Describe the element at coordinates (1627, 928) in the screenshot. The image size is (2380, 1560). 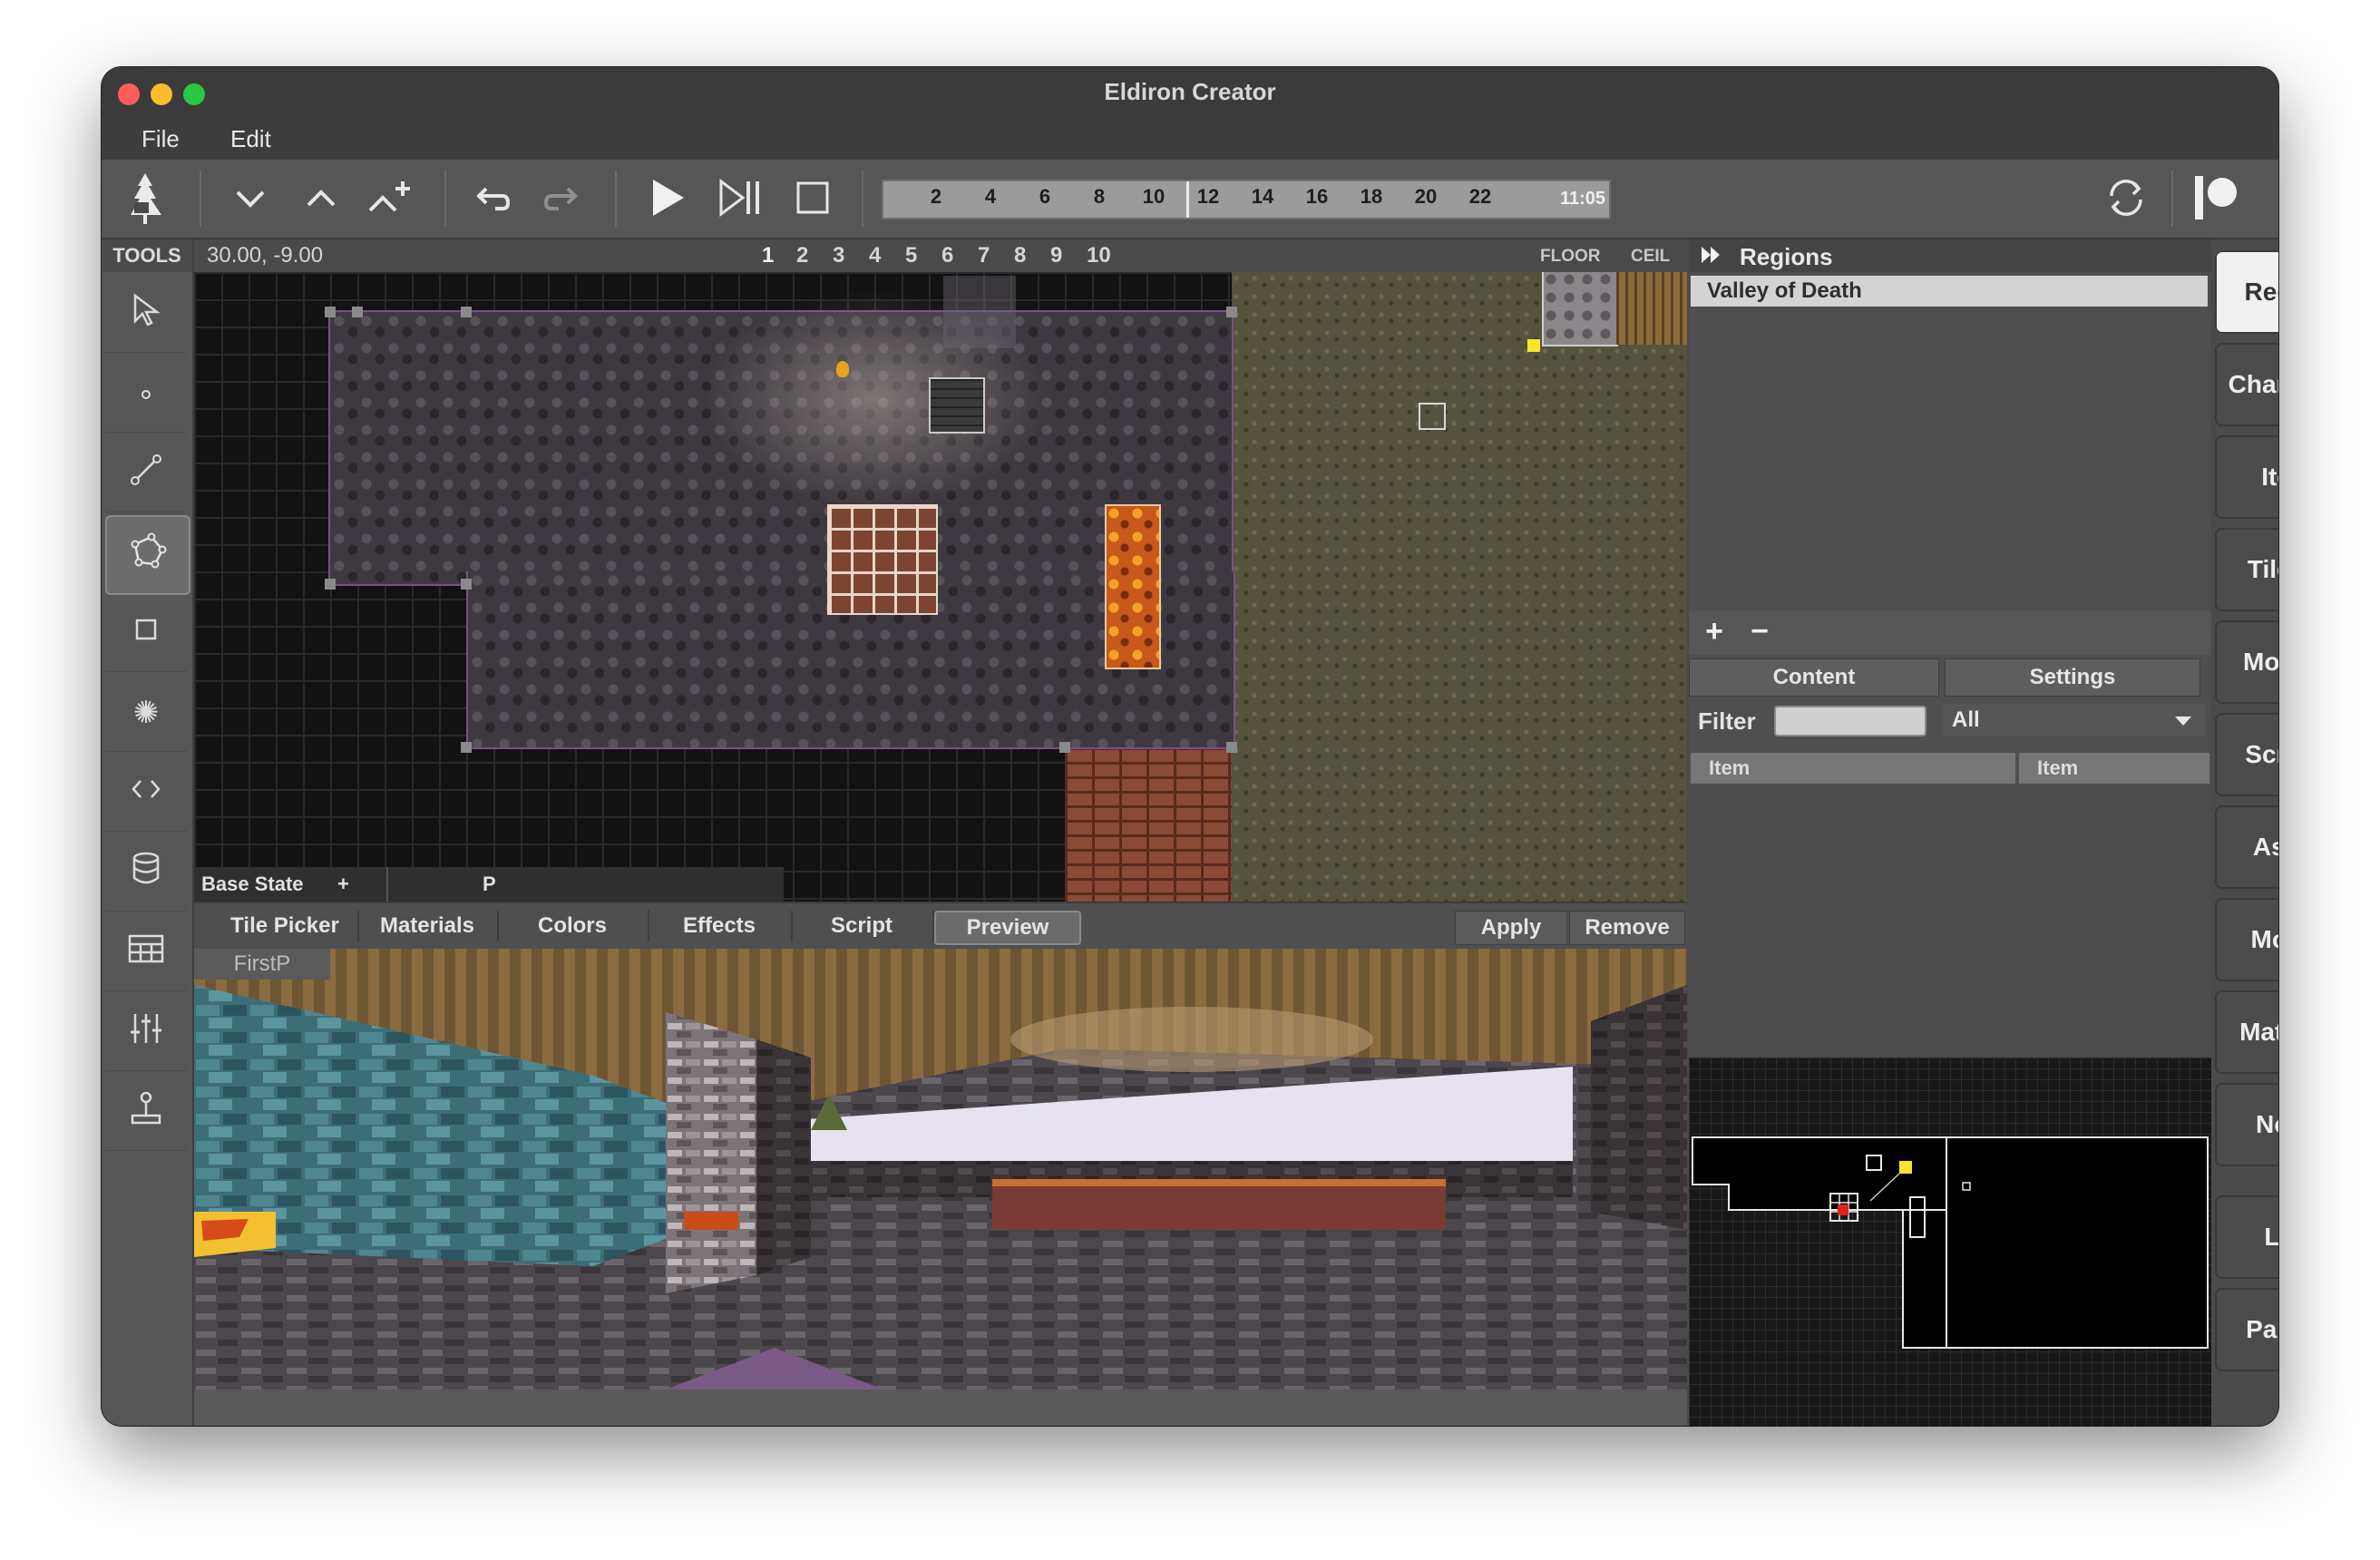
I see `remove-button: Remove` at that location.